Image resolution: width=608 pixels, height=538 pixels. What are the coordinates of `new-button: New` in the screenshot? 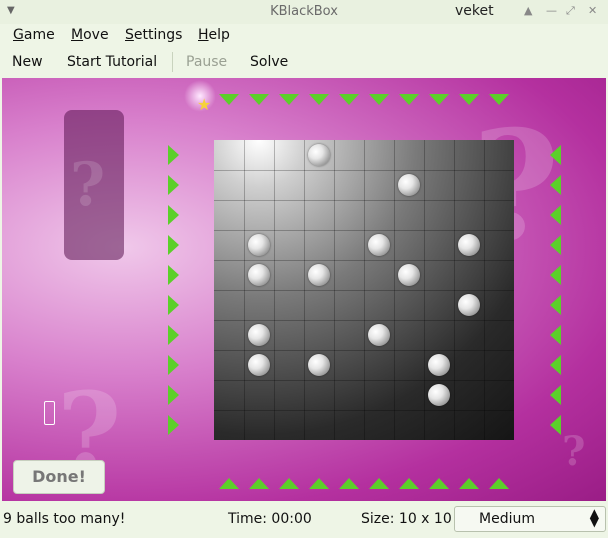 It's located at (27, 62).